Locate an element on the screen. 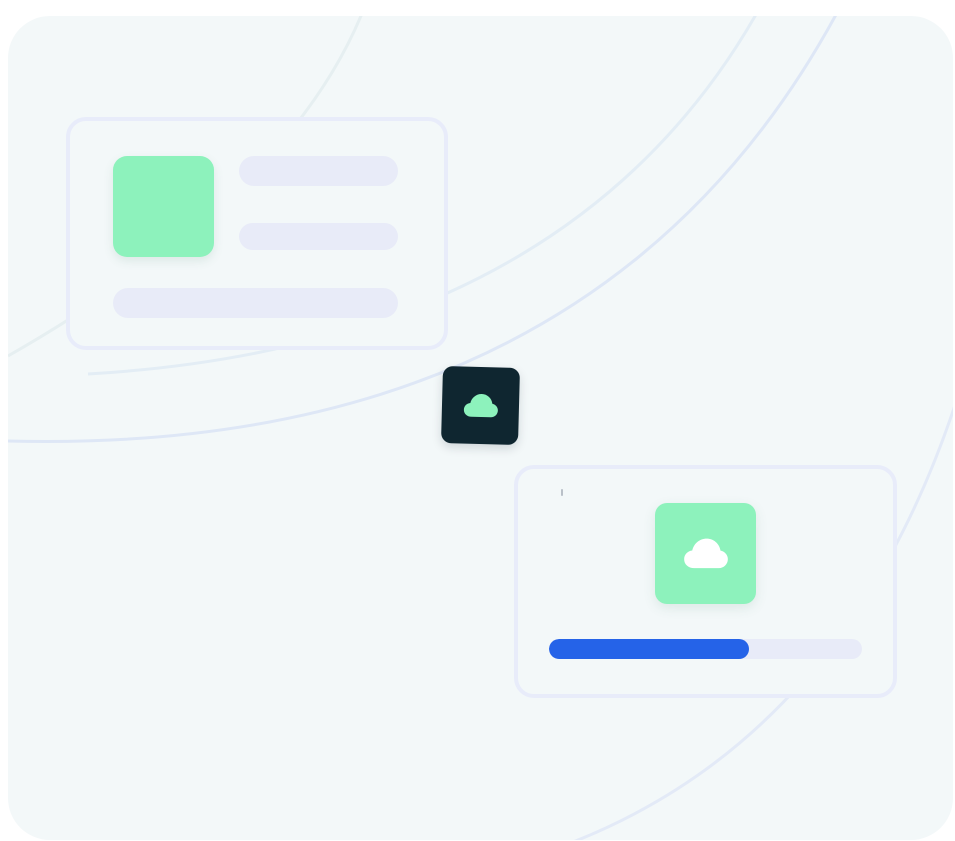 Image resolution: width=955 pixels, height=841 pixels. profile-card is located at coordinates (257, 233).